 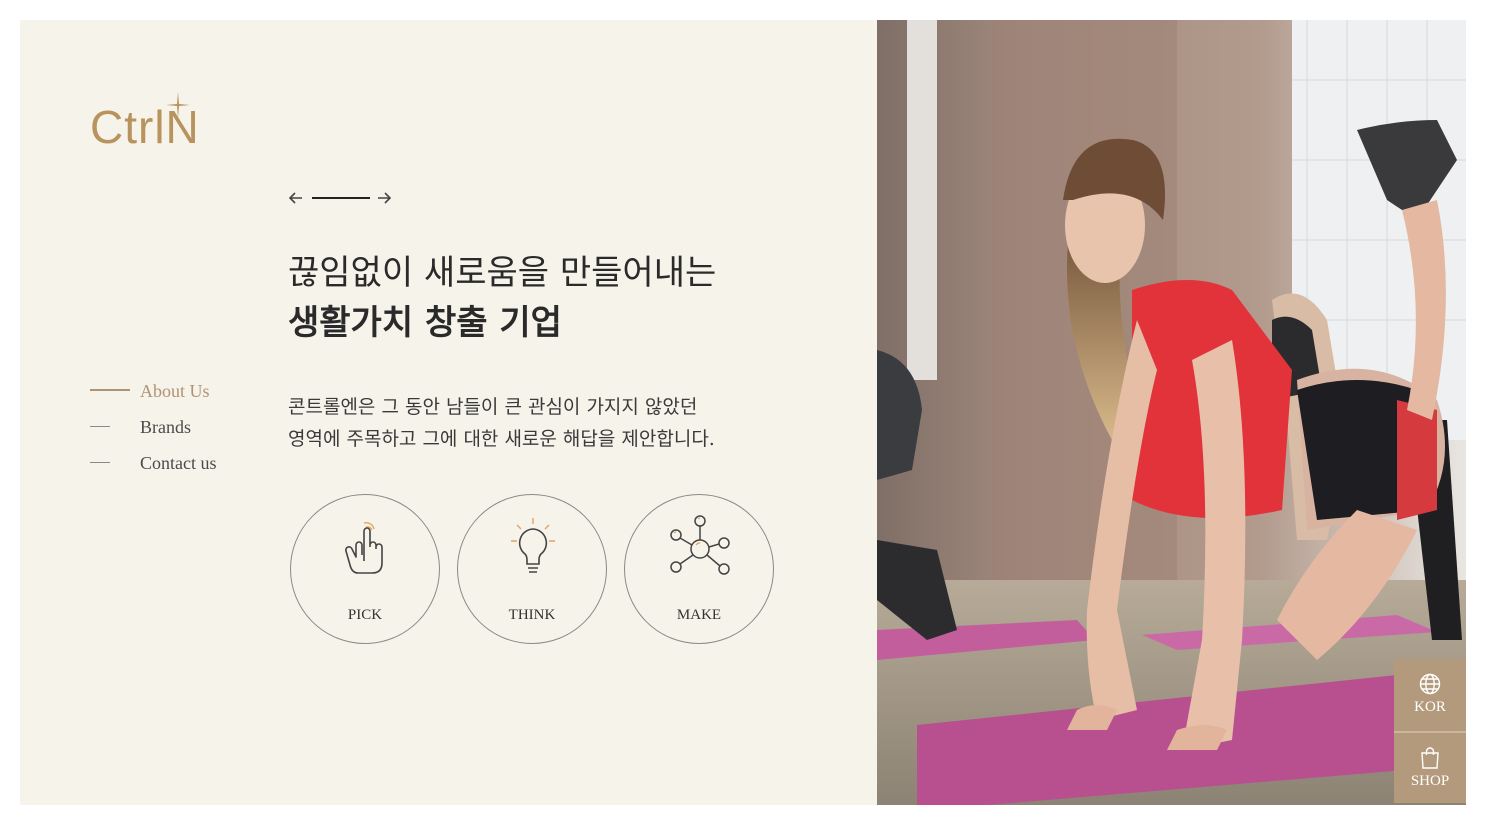 I want to click on side-nav: About Us Brands Contact us, so click(x=153, y=434).